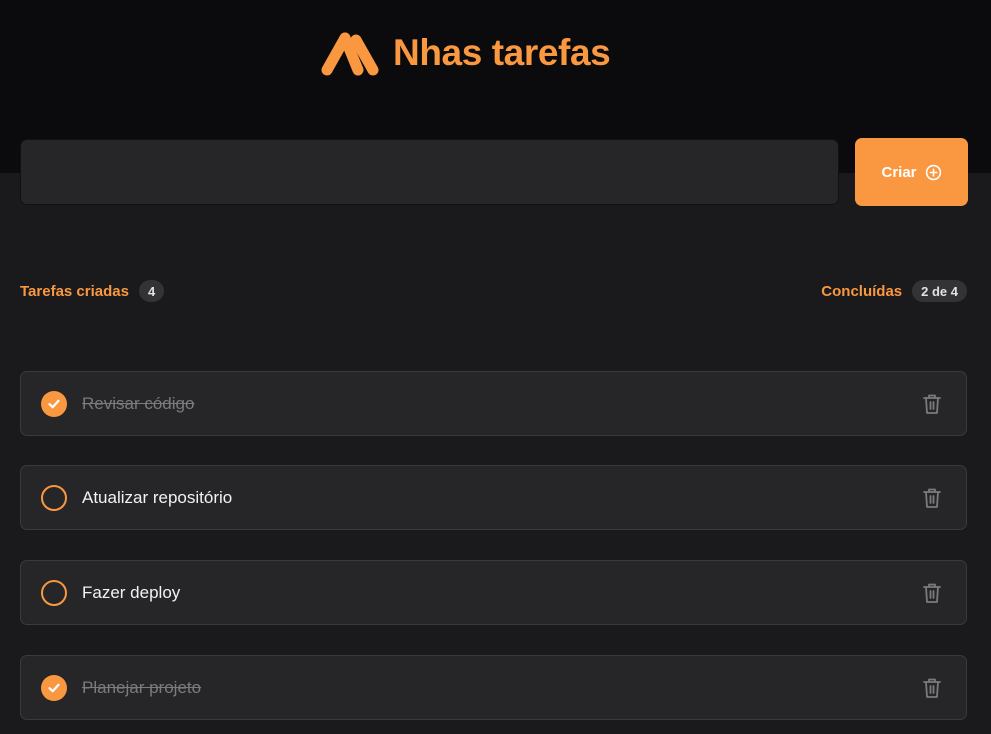  Describe the element at coordinates (350, 54) in the screenshot. I see `logo-mark-icon` at that location.